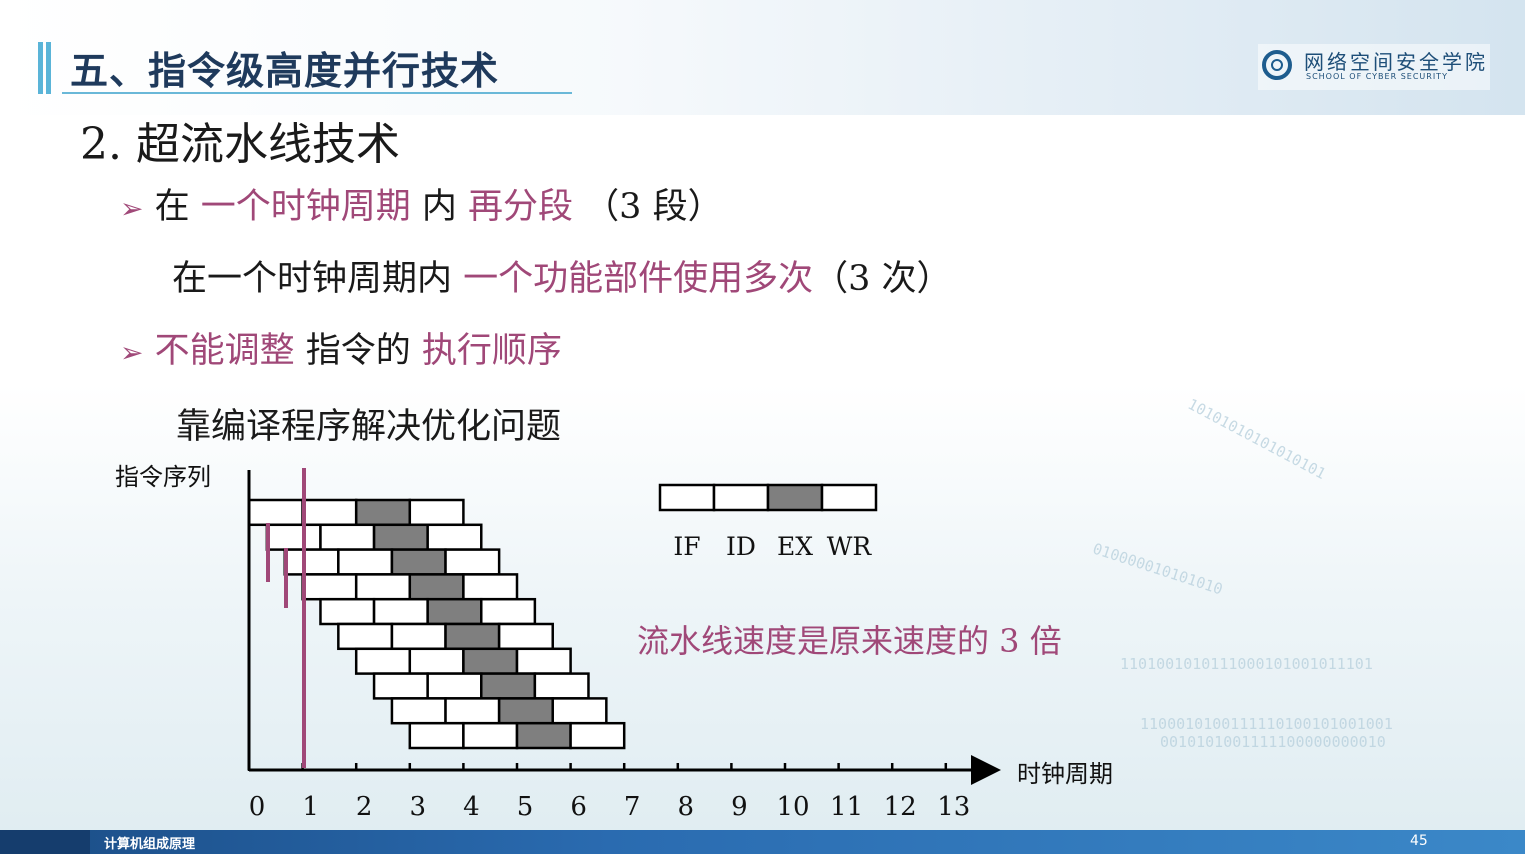  What do you see at coordinates (687, 497) in the screenshot?
I see `legend-stage-if` at bounding box center [687, 497].